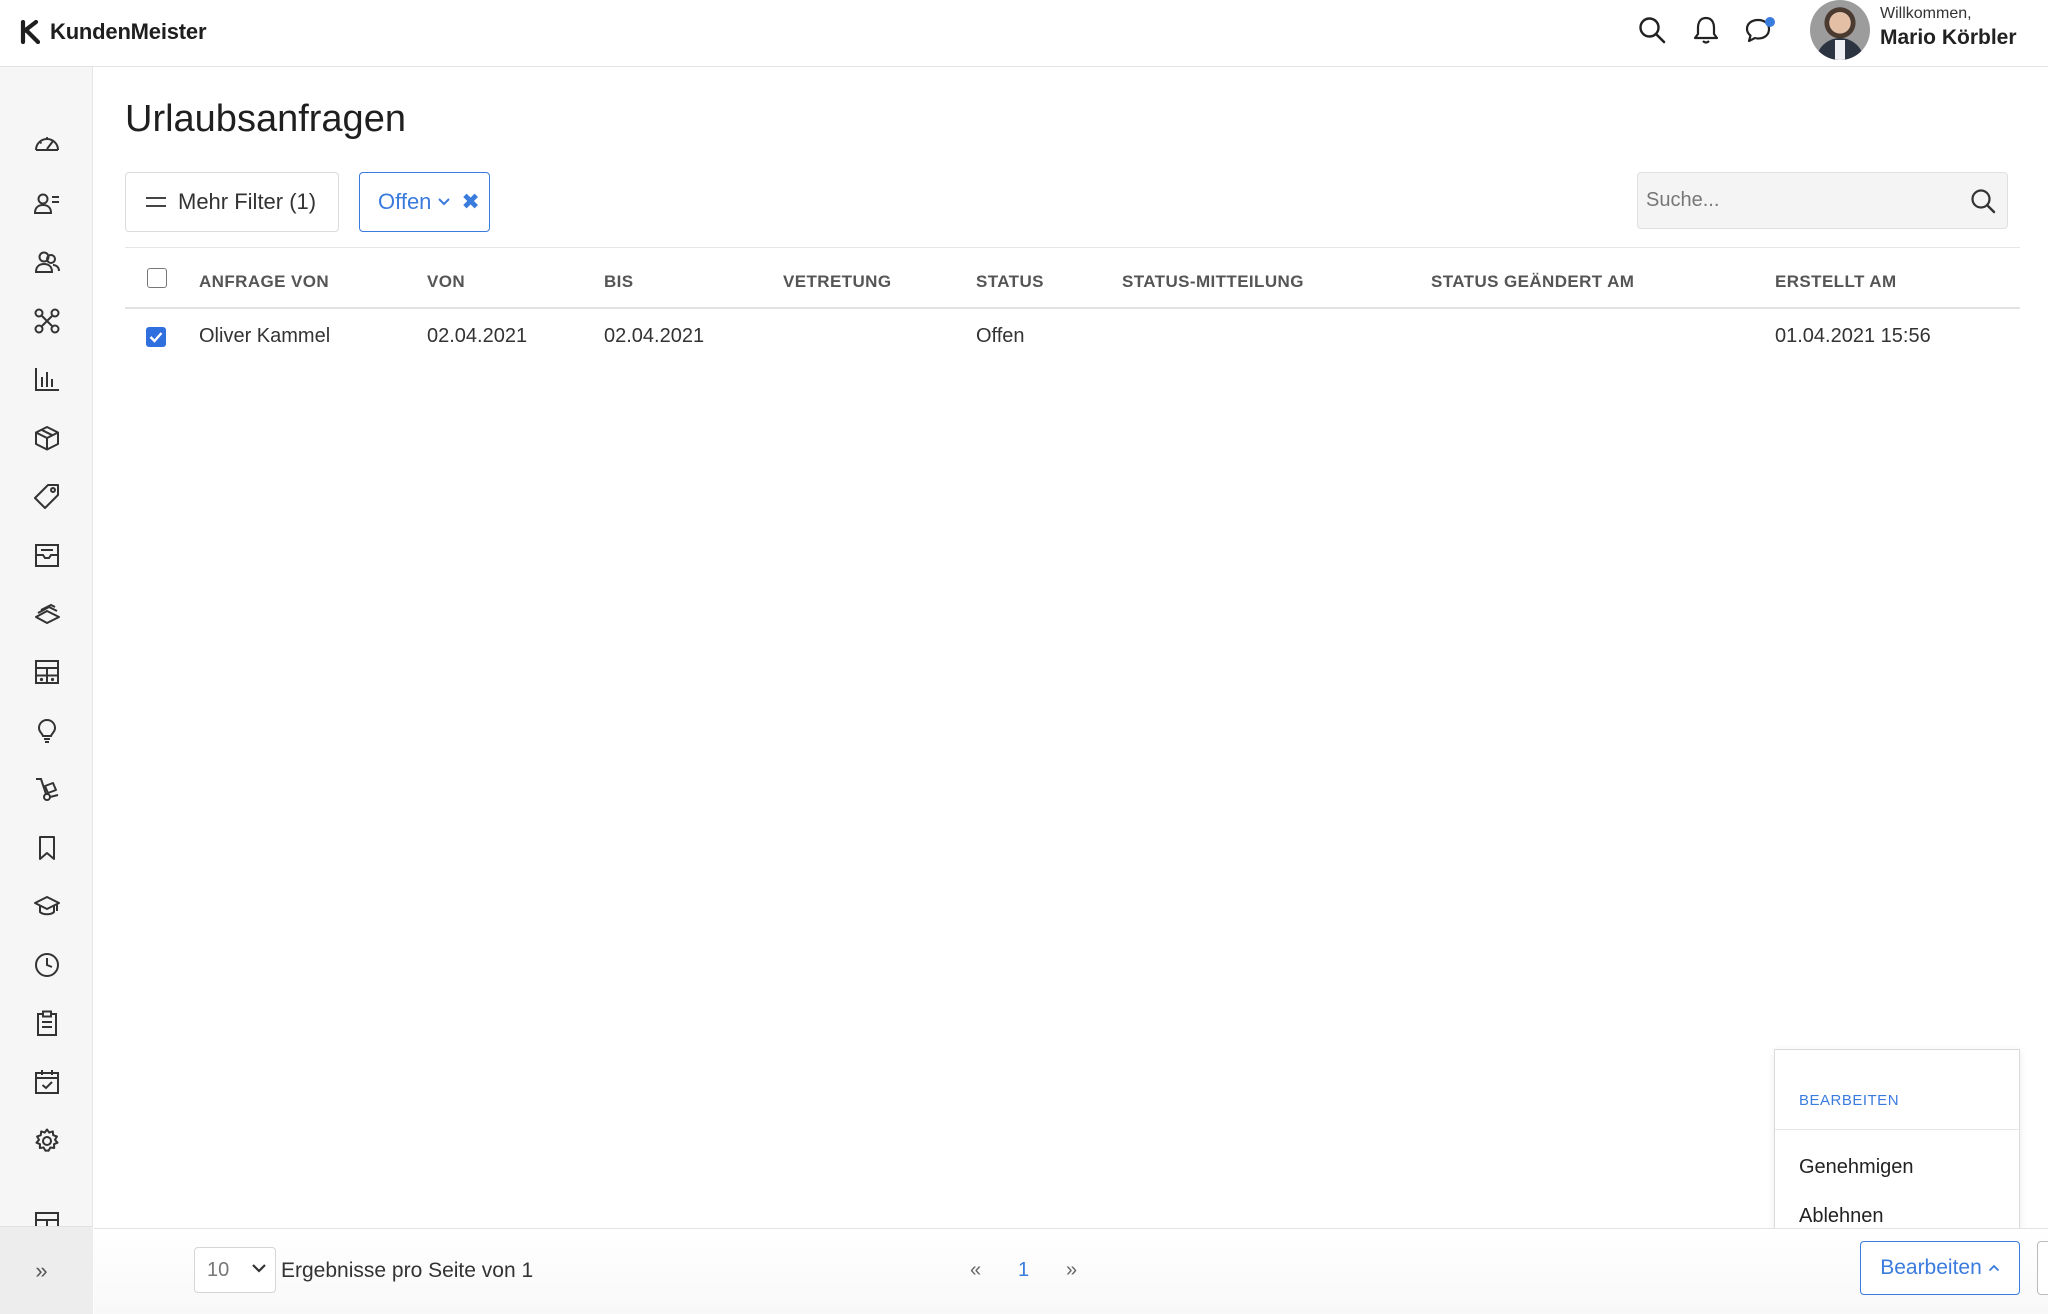 This screenshot has width=2048, height=1314. I want to click on bookmark-icon, so click(47, 848).